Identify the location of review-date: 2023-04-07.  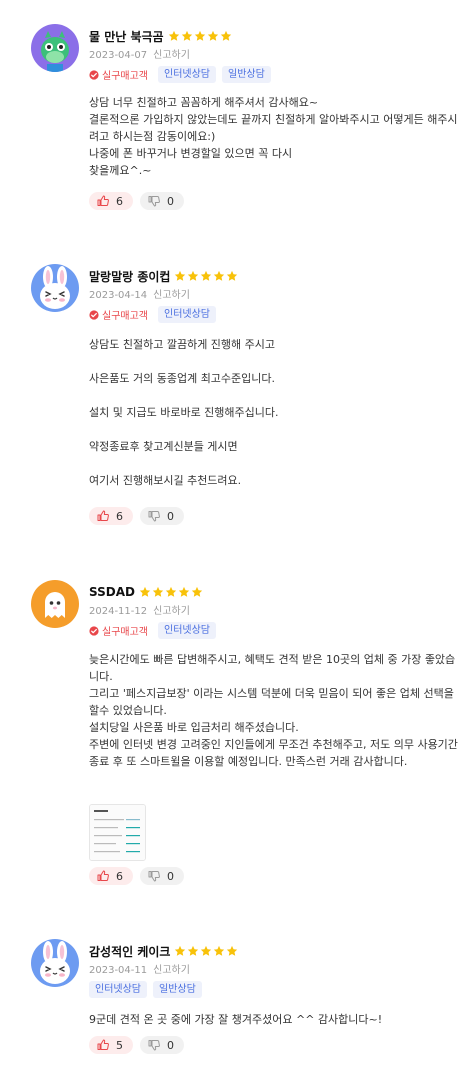
(118, 55).